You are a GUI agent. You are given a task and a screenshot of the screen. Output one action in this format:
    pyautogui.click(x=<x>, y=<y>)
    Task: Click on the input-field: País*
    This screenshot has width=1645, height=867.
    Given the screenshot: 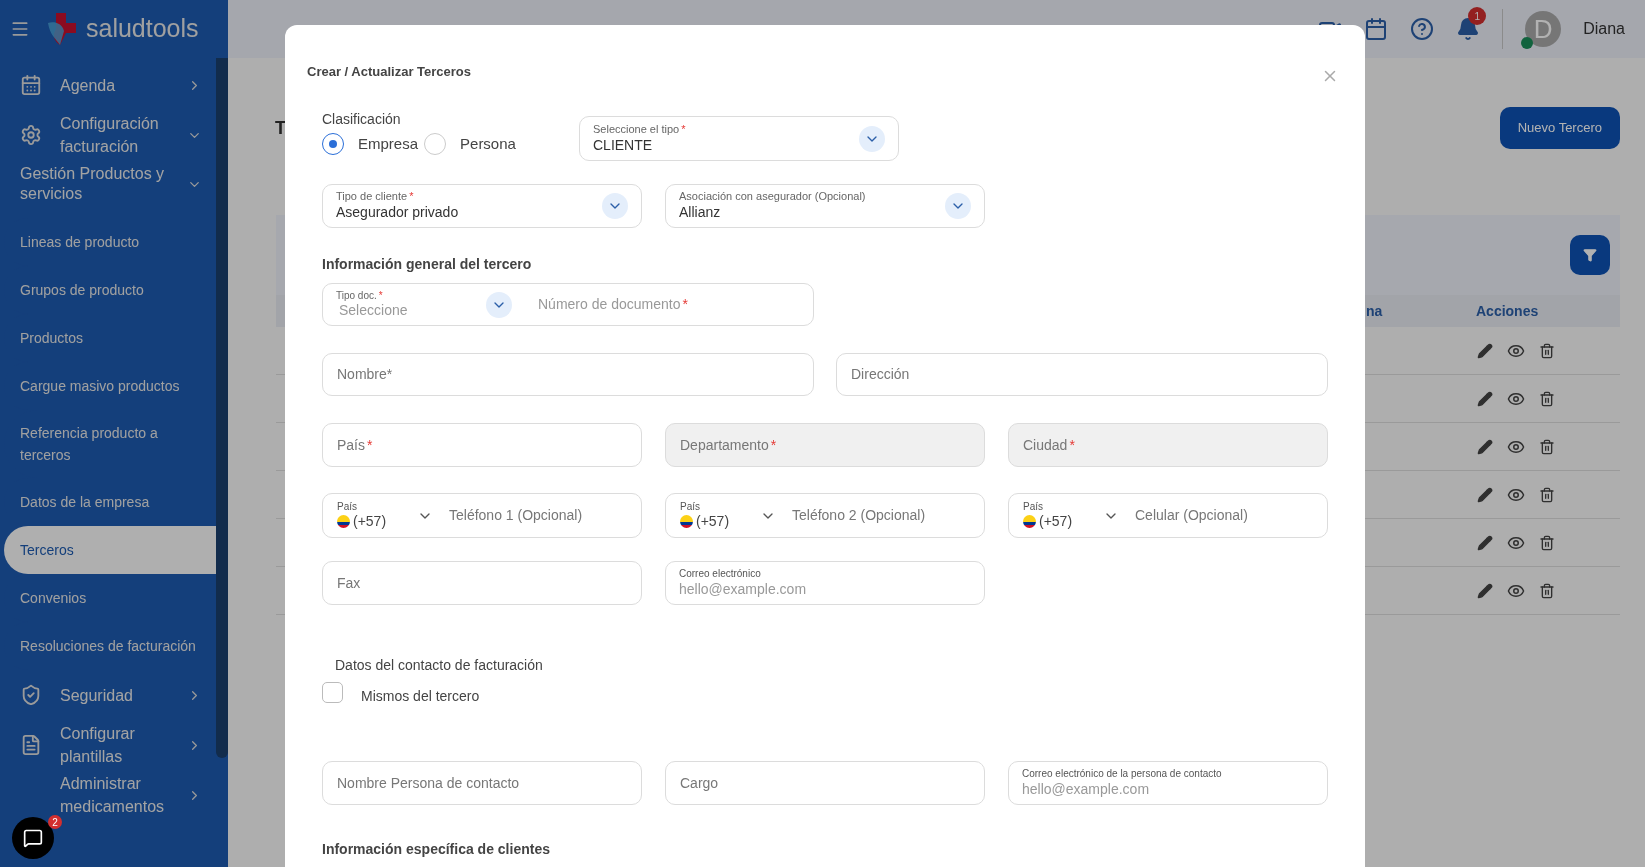 What is the action you would take?
    pyautogui.click(x=482, y=445)
    